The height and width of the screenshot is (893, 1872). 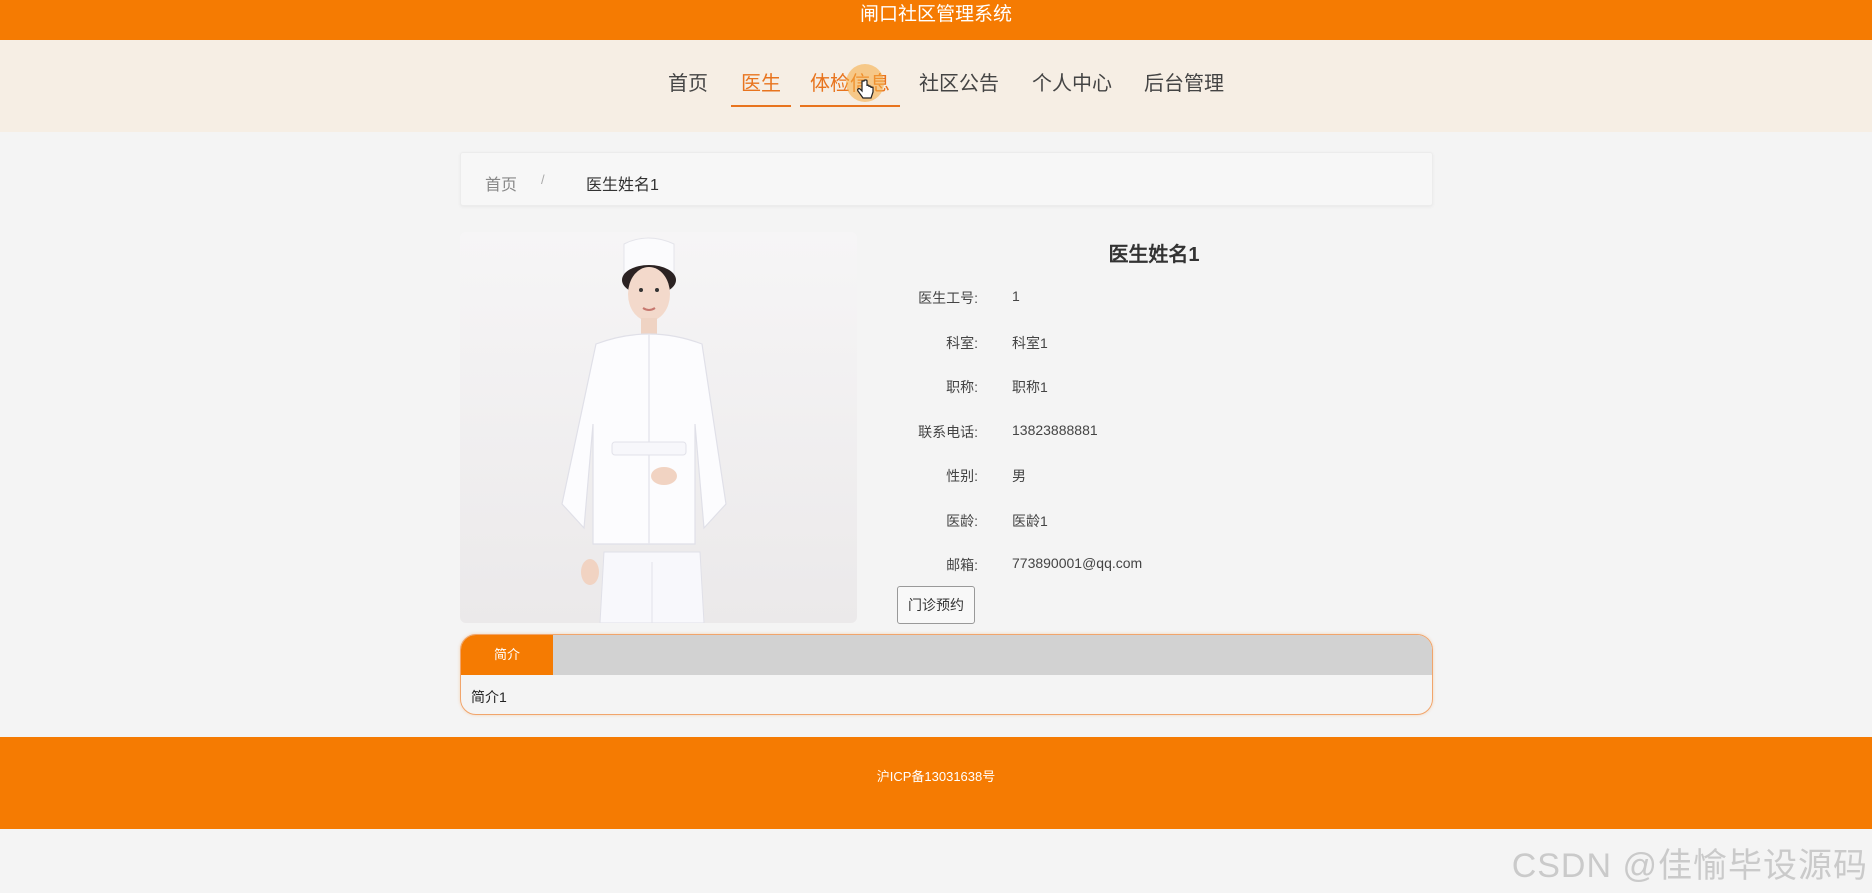 I want to click on breadcrumb-current: 医生姓名1, so click(x=622, y=185).